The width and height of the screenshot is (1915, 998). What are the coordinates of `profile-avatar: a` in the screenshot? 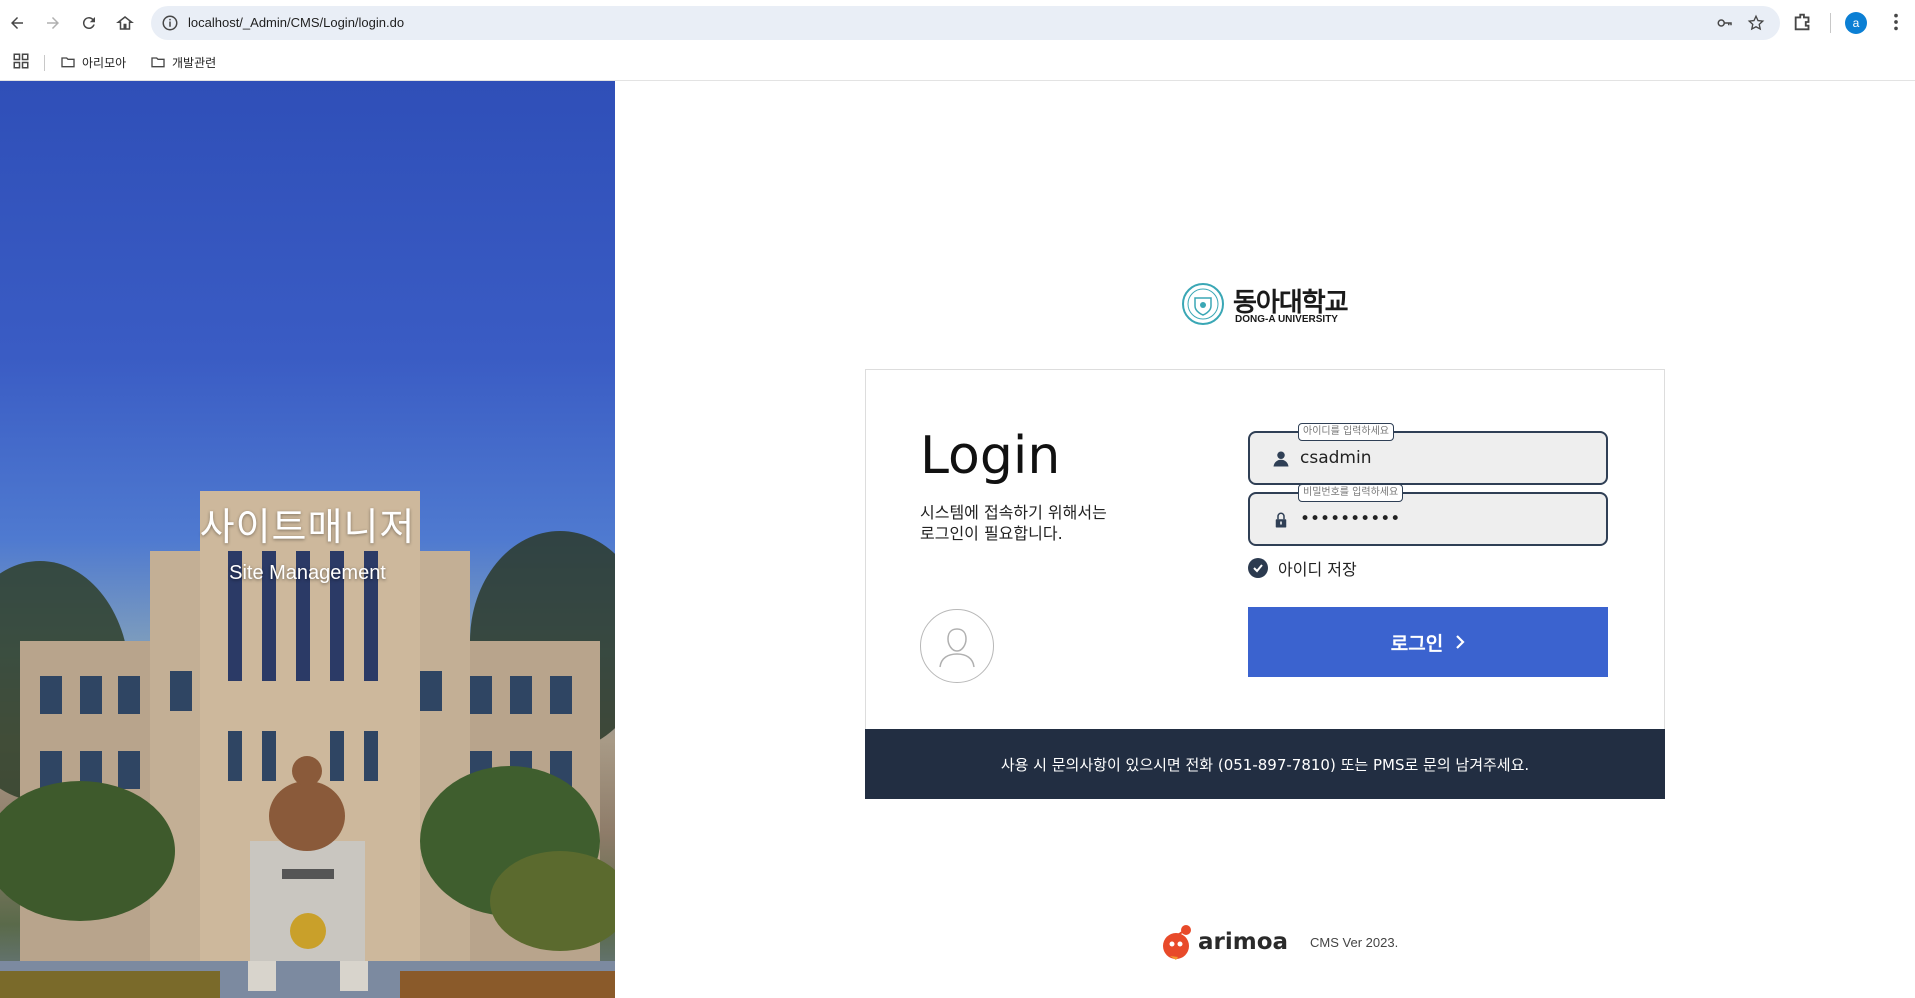 It's located at (1856, 23).